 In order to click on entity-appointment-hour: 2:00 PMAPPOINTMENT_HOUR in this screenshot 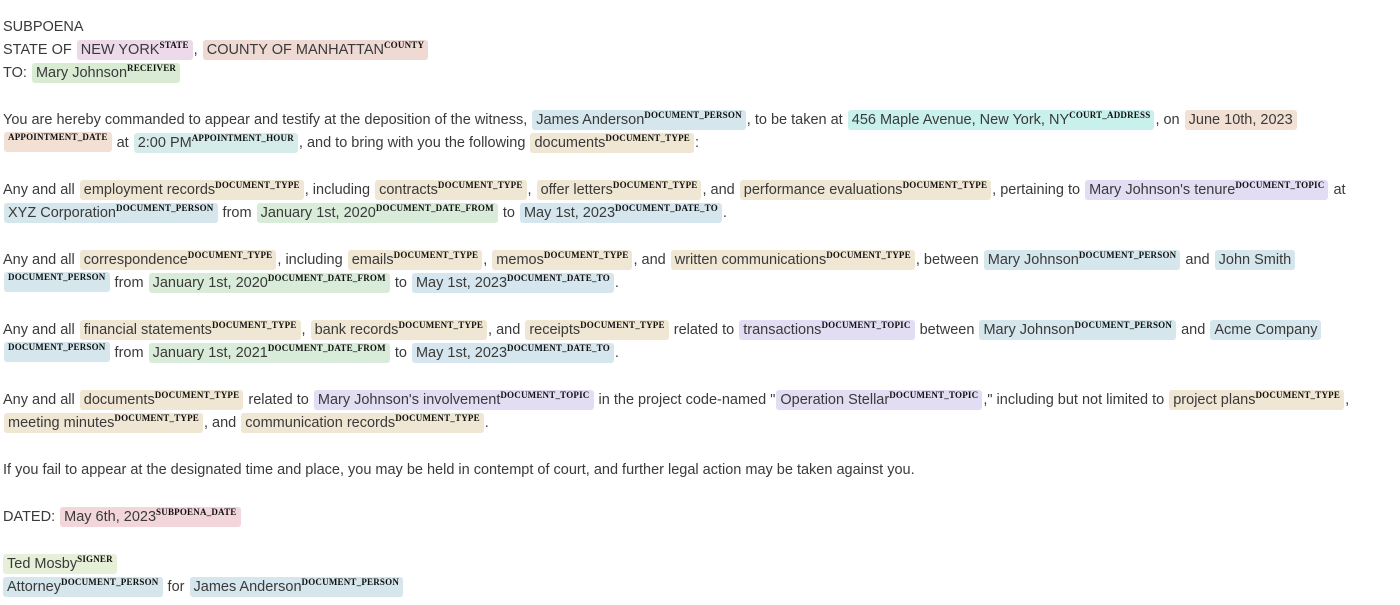, I will do `click(215, 143)`.